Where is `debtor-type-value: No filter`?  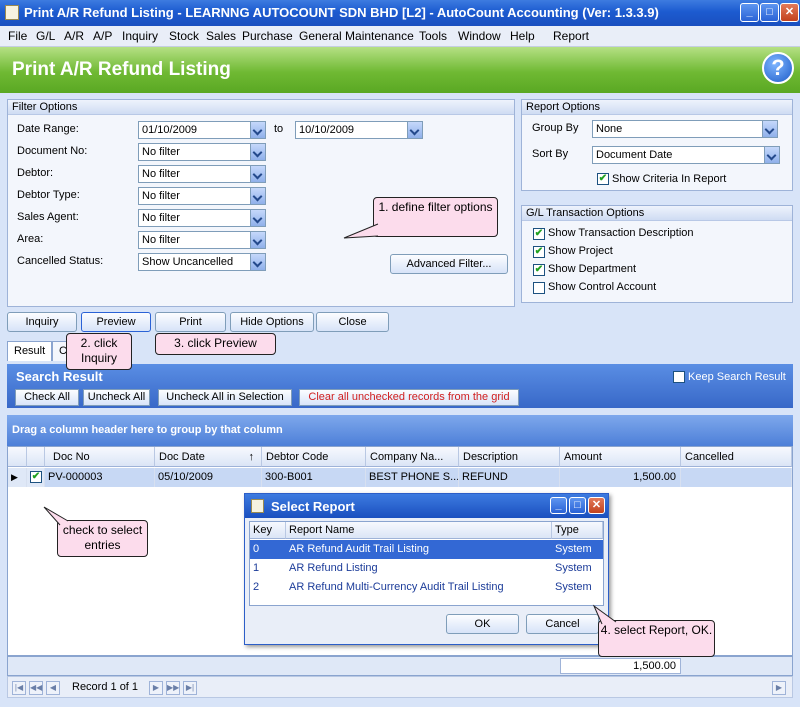
debtor-type-value: No filter is located at coordinates (161, 196).